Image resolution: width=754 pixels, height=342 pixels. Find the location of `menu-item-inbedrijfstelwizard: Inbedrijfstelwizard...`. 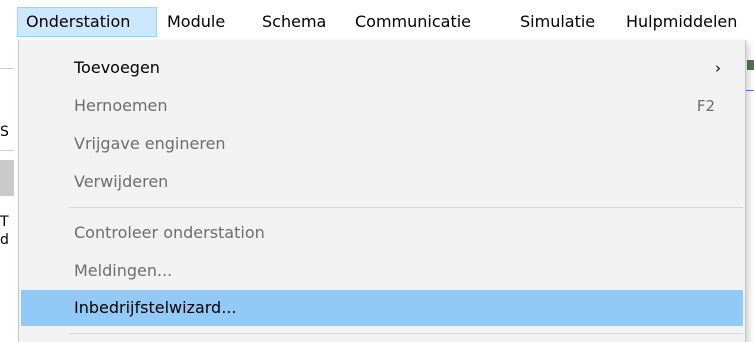

menu-item-inbedrijfstelwizard: Inbedrijfstelwizard... is located at coordinates (382, 308).